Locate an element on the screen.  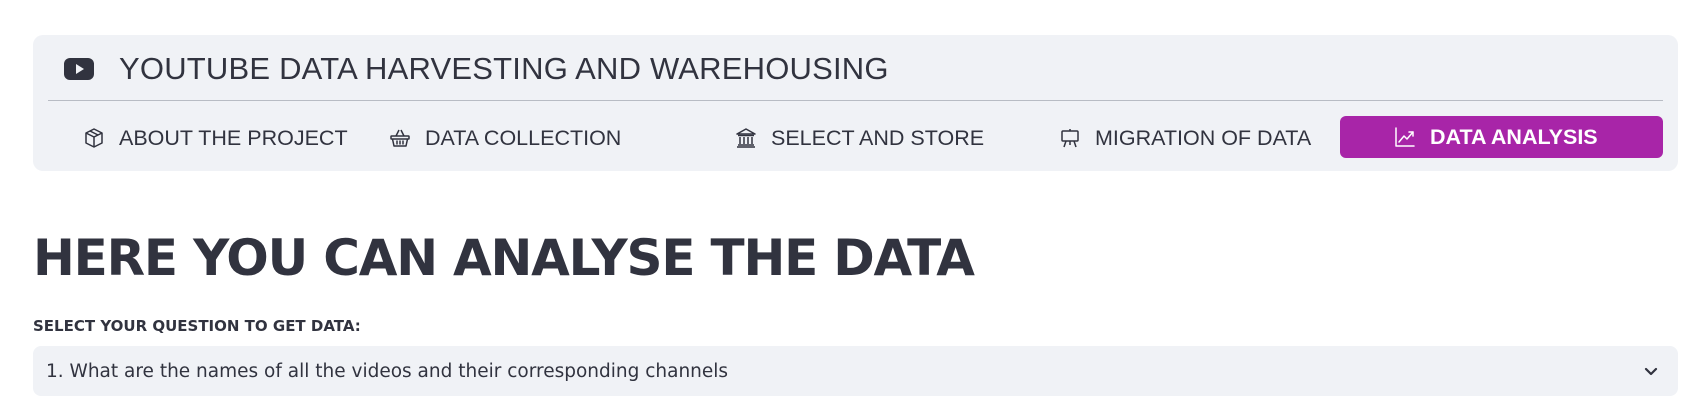
nav-label: DATA COLLECTION is located at coordinates (523, 137).